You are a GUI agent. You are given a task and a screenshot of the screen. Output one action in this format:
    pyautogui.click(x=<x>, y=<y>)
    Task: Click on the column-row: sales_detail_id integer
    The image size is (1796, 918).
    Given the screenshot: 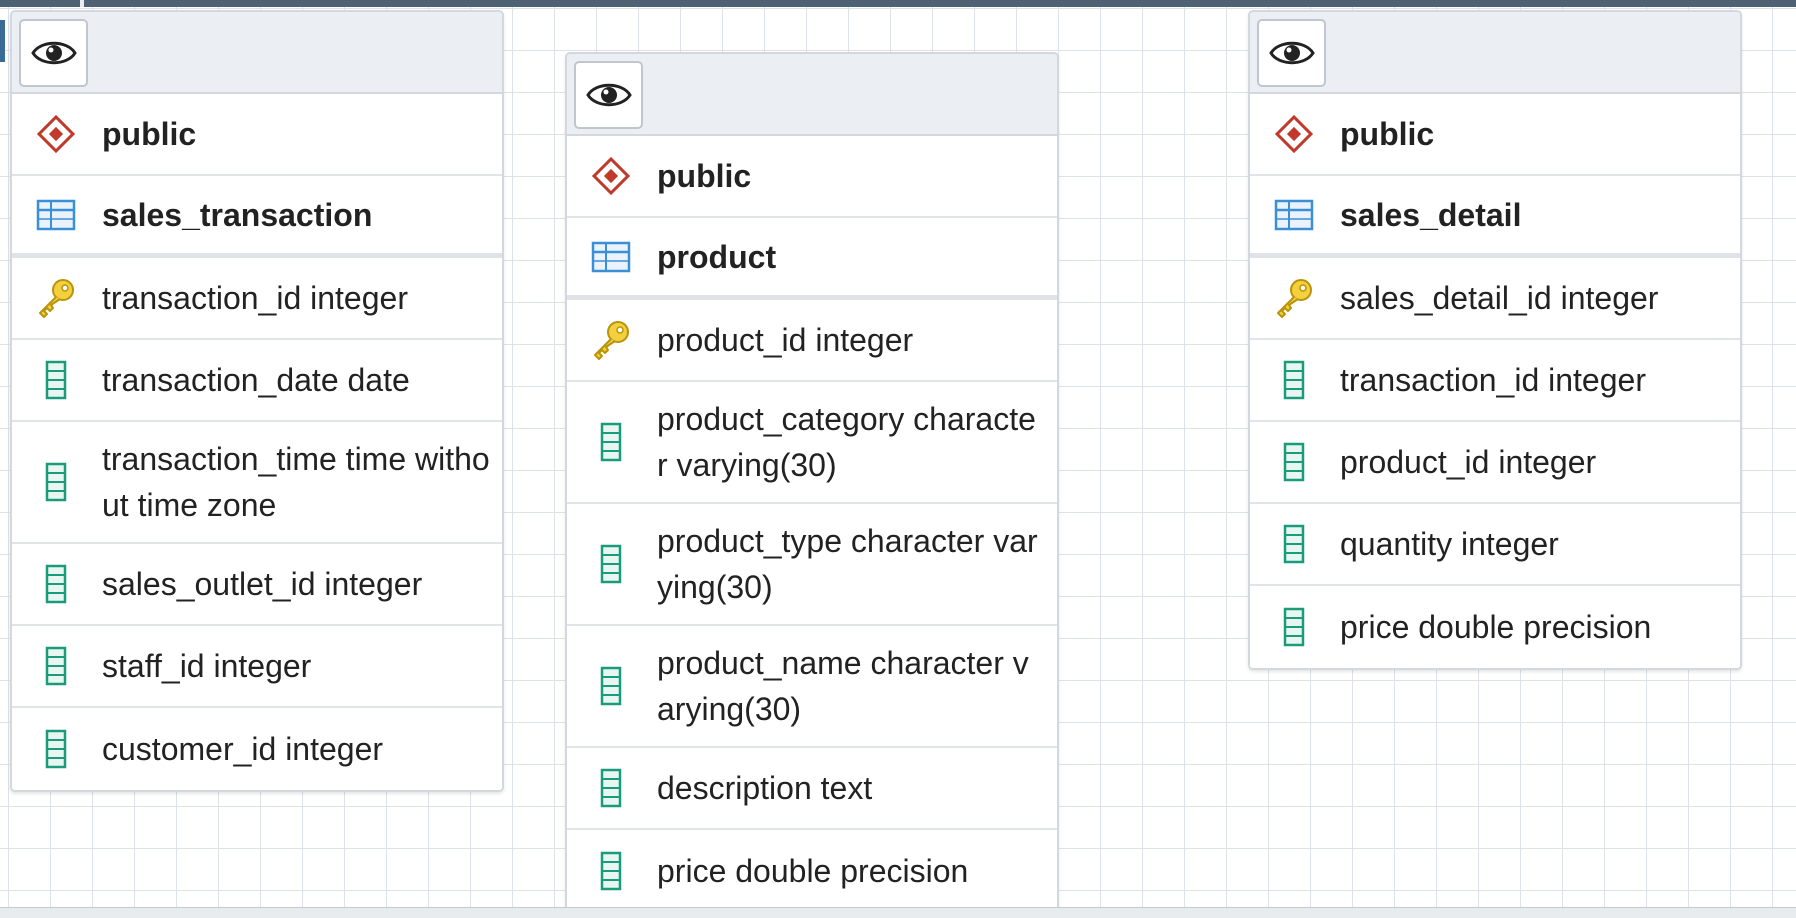 What is the action you would take?
    pyautogui.click(x=1495, y=299)
    